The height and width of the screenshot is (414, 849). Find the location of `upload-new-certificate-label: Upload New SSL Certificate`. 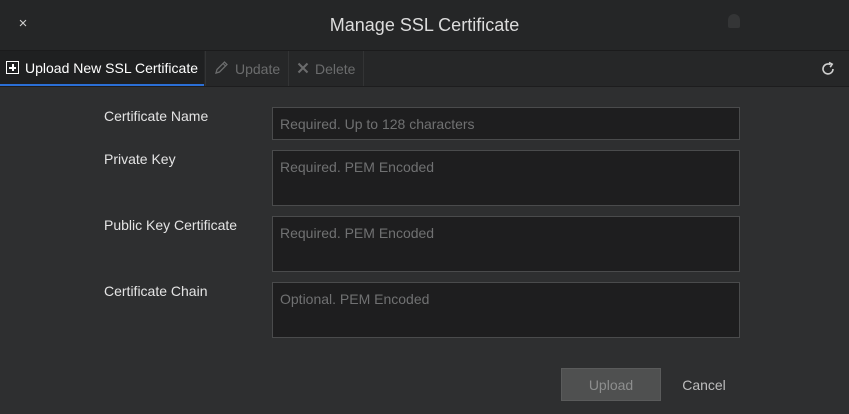

upload-new-certificate-label: Upload New SSL Certificate is located at coordinates (112, 67).